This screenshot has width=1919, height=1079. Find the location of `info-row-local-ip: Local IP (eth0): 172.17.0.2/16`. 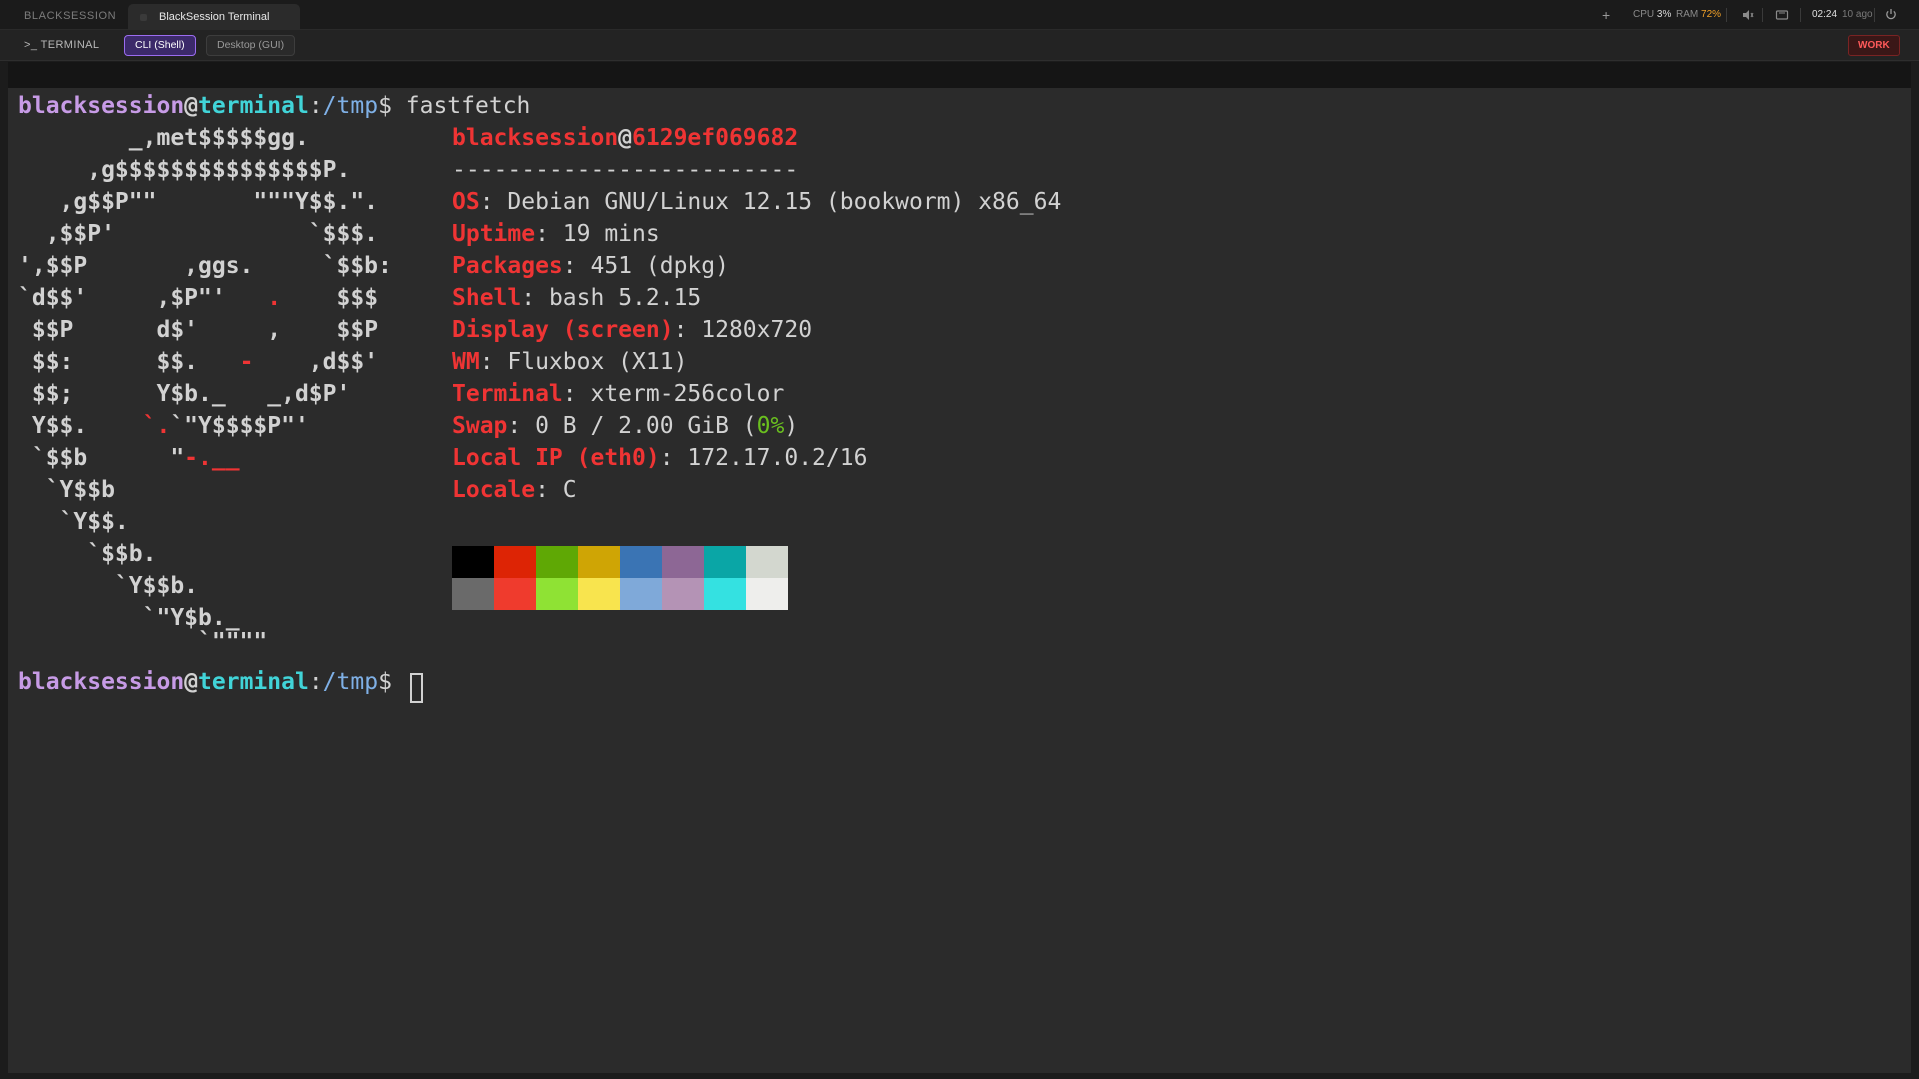

info-row-local-ip: Local IP (eth0): 172.17.0.2/16 is located at coordinates (659, 458).